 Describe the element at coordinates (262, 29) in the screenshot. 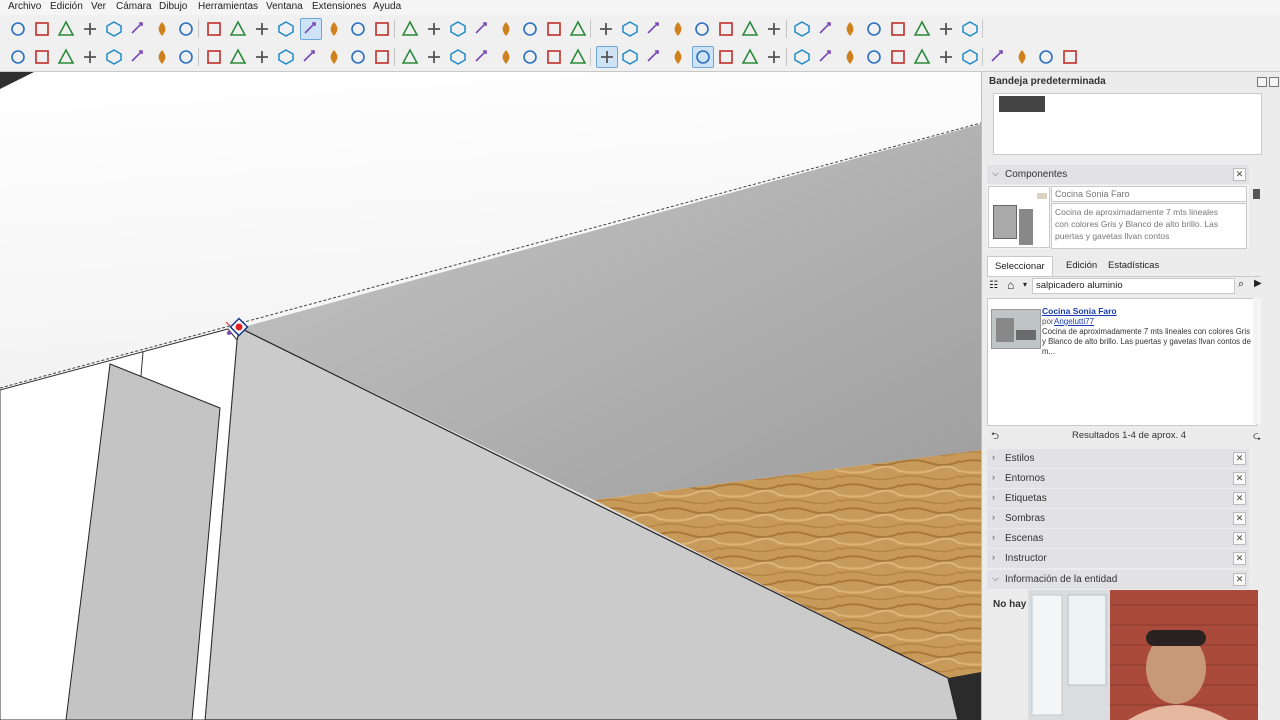

I see `scale-icon` at that location.